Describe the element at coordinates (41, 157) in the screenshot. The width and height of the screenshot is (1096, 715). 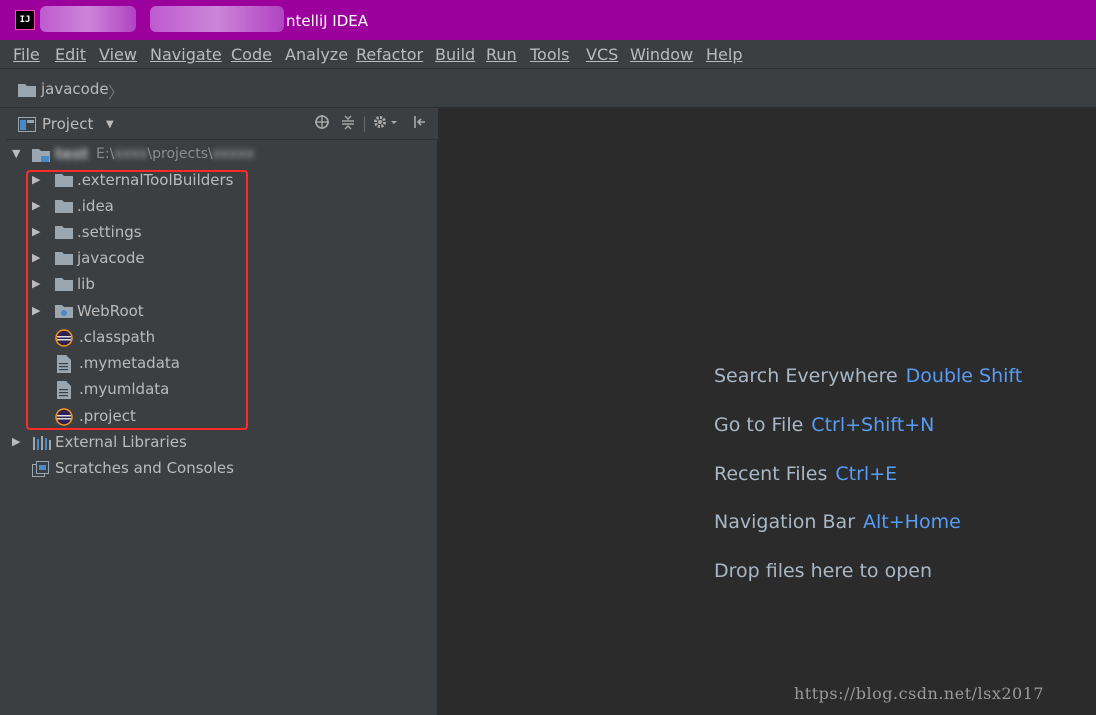
I see `project-folder-icon` at that location.